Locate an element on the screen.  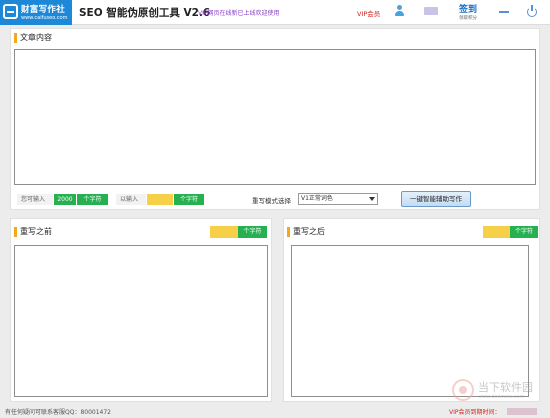
logo-icon is located at coordinates (10, 11).